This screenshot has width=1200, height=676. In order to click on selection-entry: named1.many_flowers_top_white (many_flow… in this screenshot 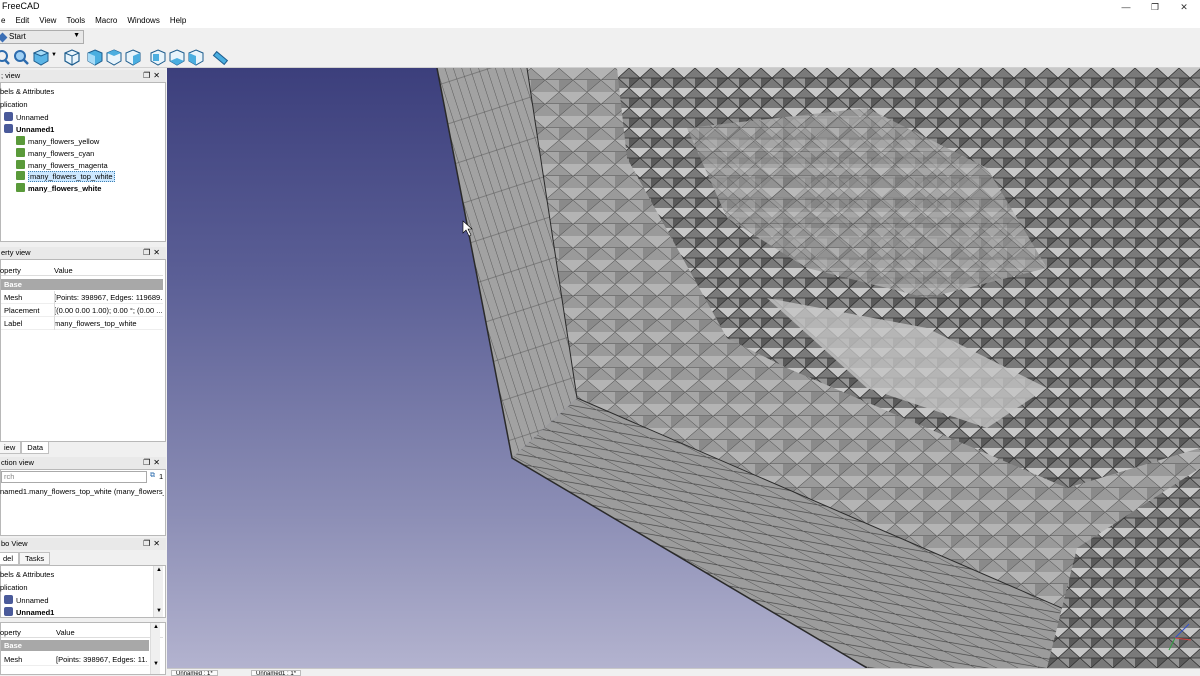, I will do `click(82, 491)`.